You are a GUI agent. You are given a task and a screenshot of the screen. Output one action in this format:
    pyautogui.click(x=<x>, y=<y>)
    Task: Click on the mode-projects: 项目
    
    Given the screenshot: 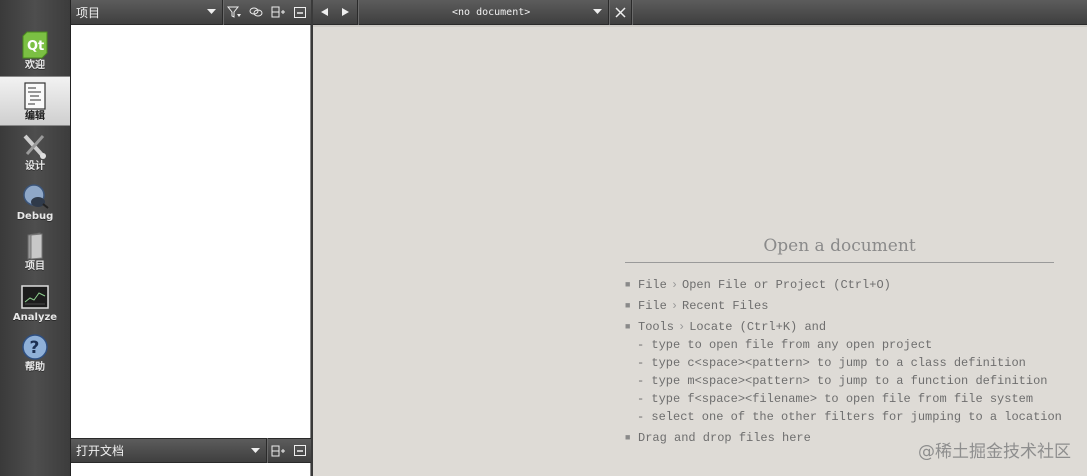 What is the action you would take?
    pyautogui.click(x=35, y=252)
    